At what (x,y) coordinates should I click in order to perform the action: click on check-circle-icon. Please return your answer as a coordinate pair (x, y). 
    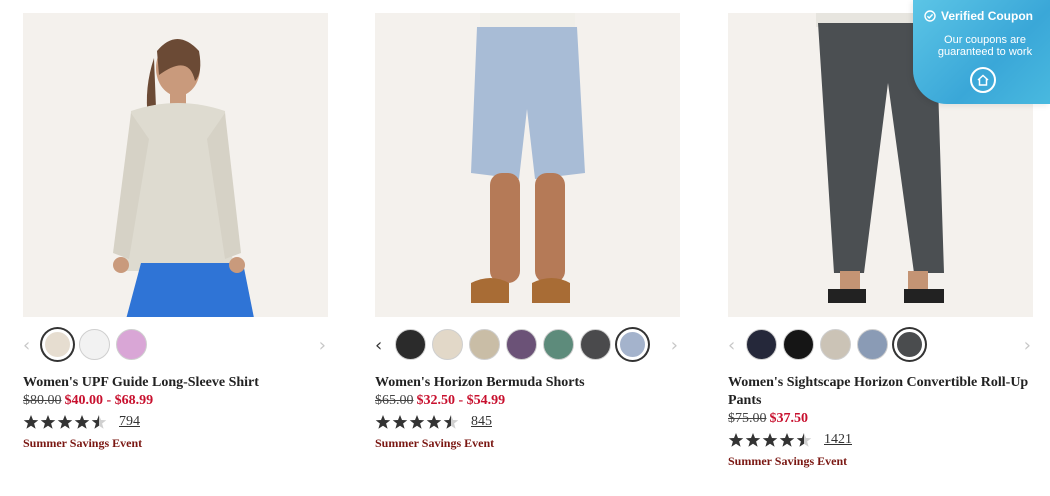
    Looking at the image, I should click on (930, 16).